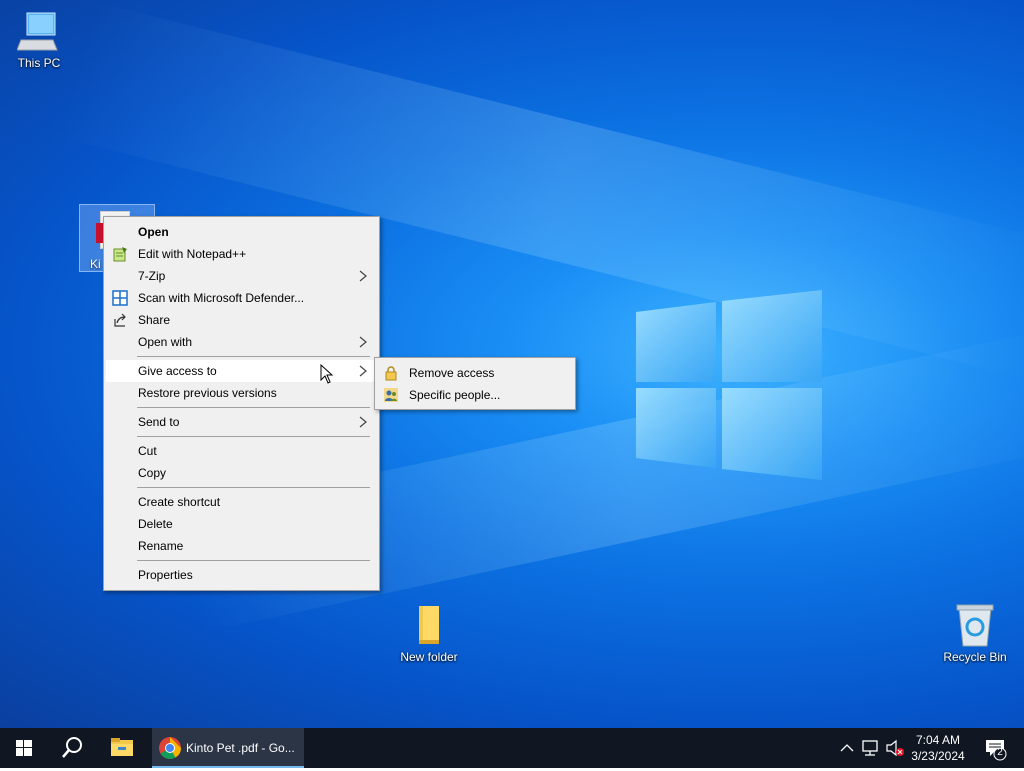 This screenshot has height=771, width=1024. I want to click on menu-item-label: Give access to, so click(177, 371).